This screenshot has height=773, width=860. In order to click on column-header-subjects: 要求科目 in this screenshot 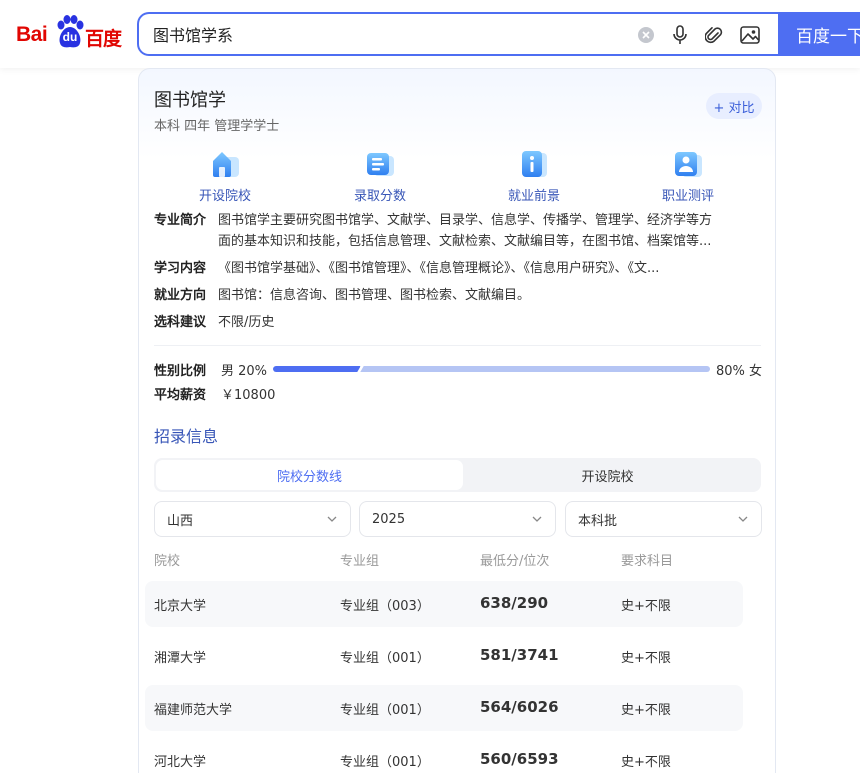, I will do `click(647, 561)`.